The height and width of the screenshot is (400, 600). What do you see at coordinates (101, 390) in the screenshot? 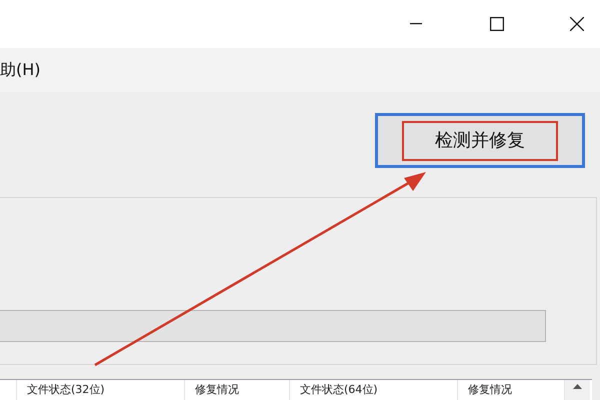
I see `column-header: 文件状态(32位)` at bounding box center [101, 390].